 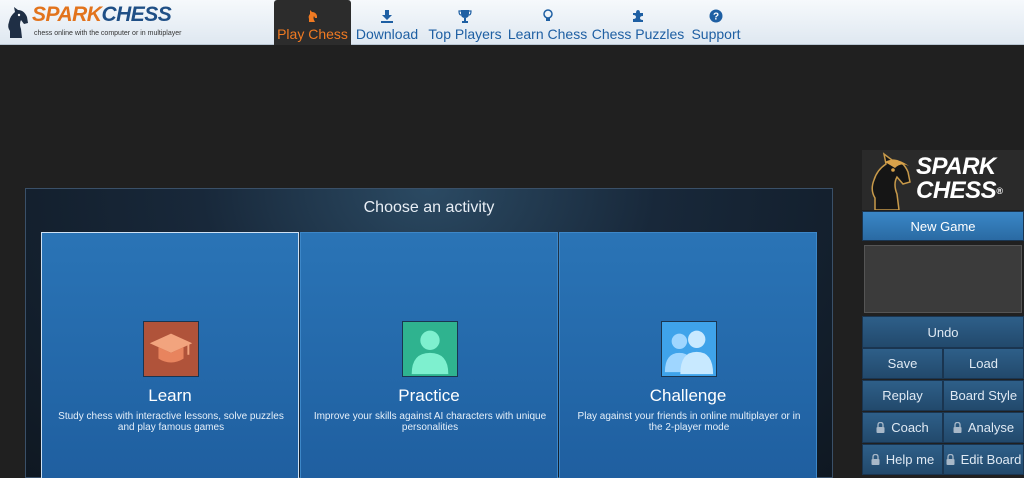 I want to click on board-style-button: Board Style, so click(x=983, y=395).